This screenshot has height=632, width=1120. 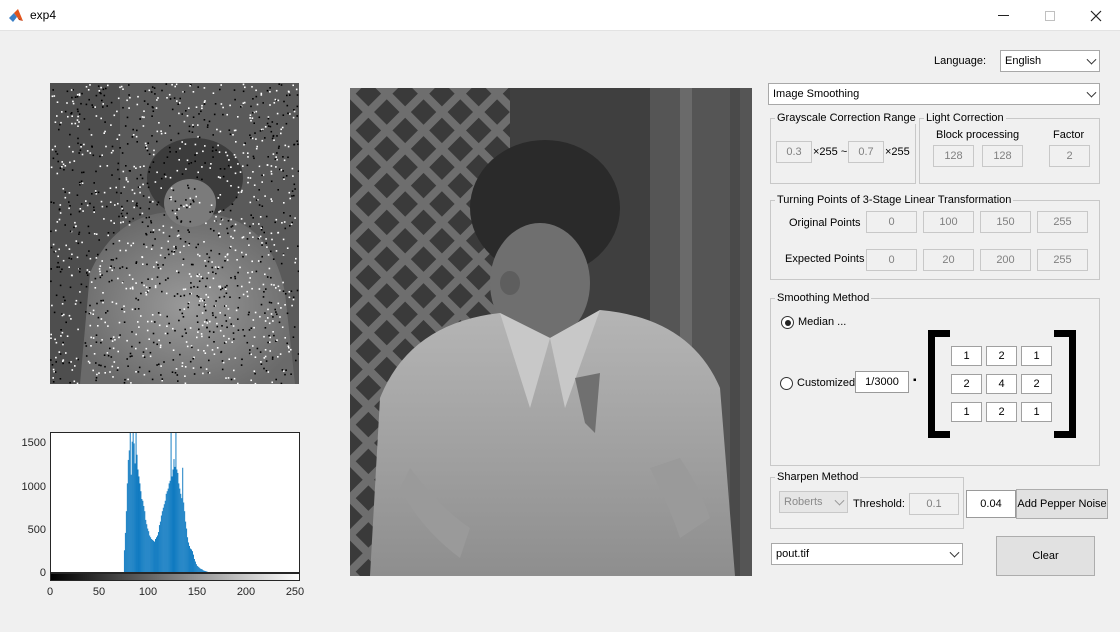 What do you see at coordinates (1003, 15) in the screenshot?
I see `minimize-button` at bounding box center [1003, 15].